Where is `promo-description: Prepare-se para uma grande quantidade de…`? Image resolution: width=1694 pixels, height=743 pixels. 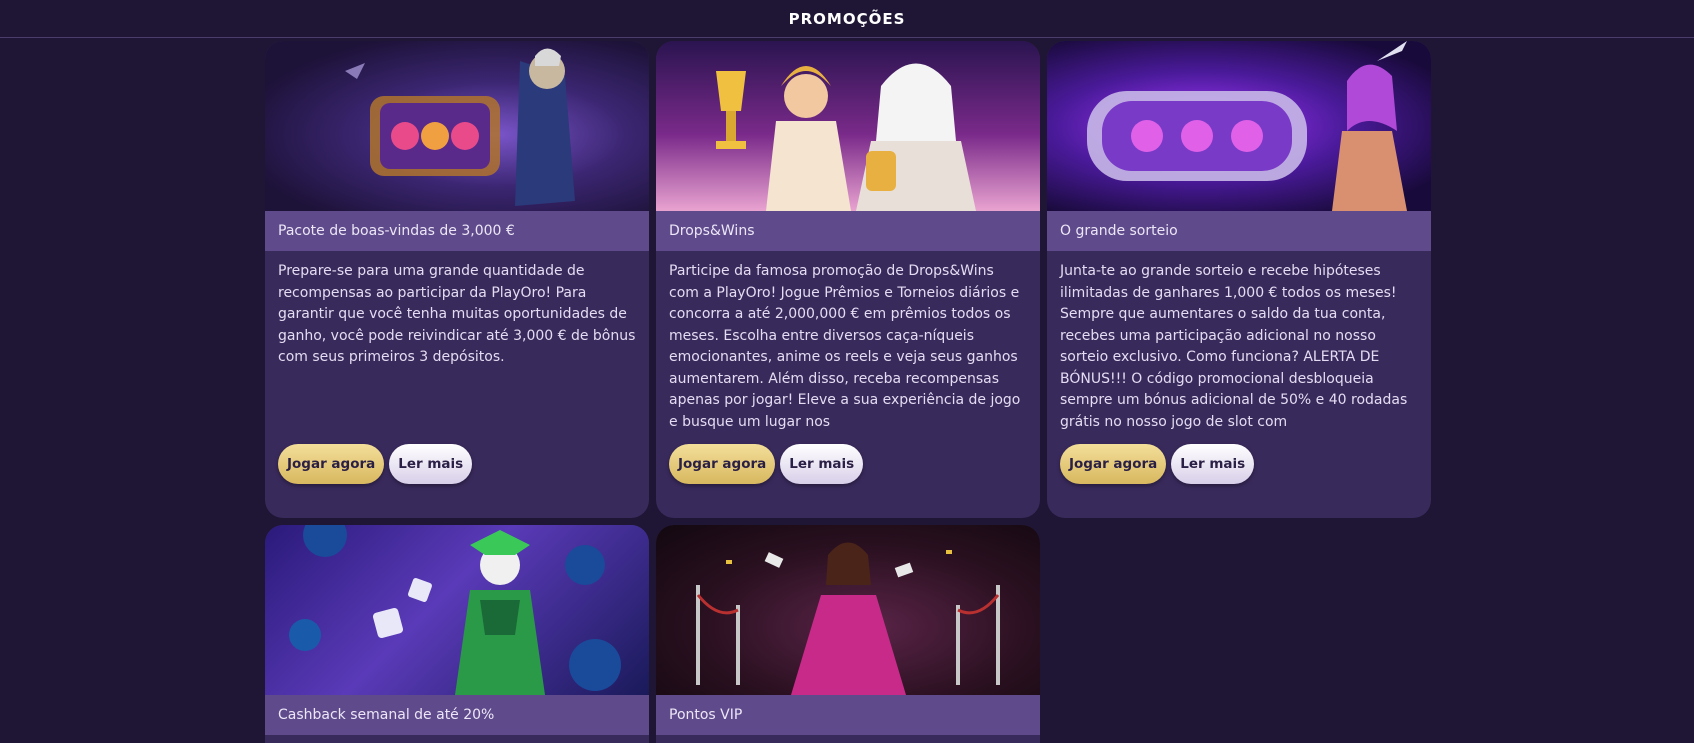 promo-description: Prepare-se para uma grande quantidade de… is located at coordinates (457, 314).